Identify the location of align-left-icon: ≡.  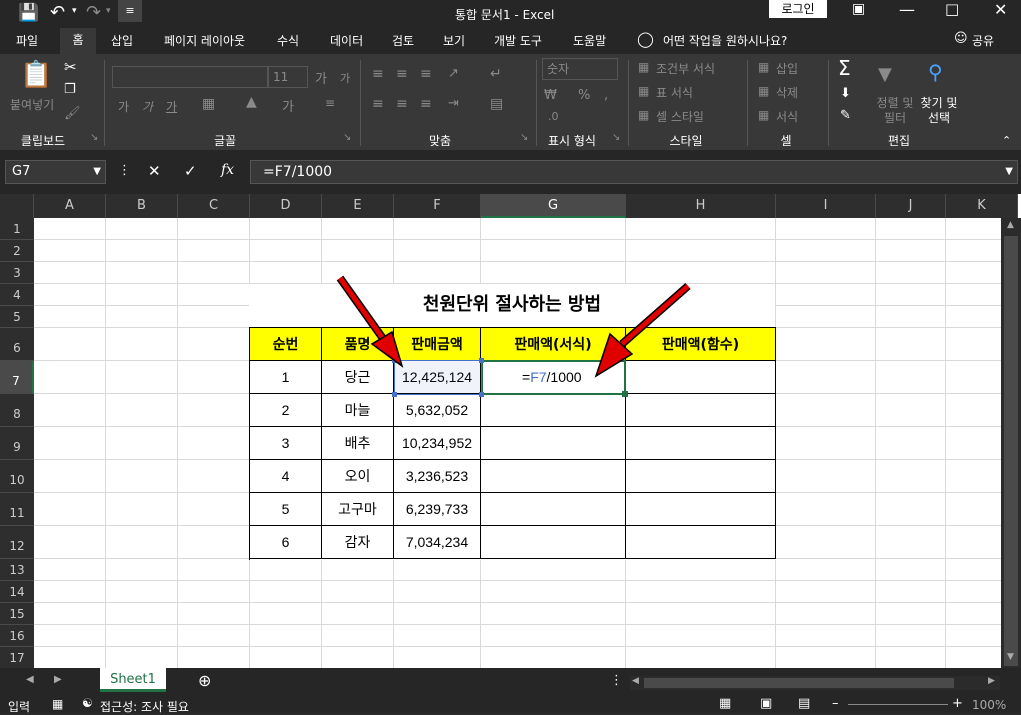
(378, 104).